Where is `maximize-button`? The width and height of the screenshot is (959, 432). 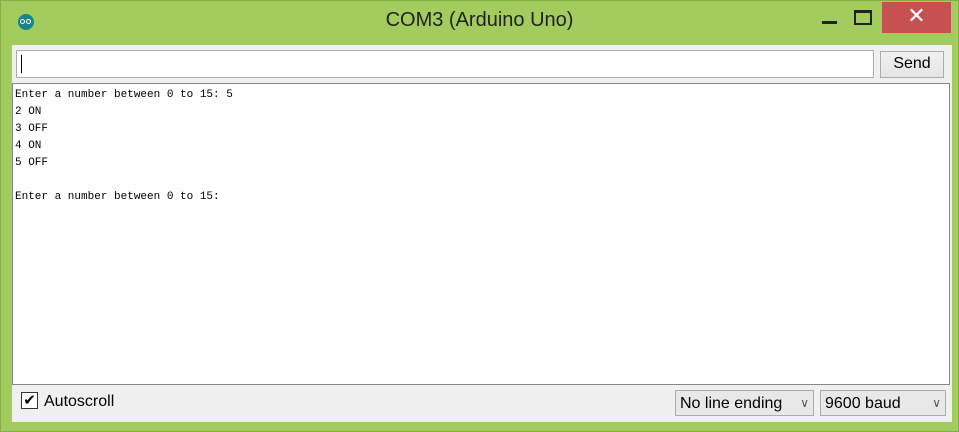
maximize-button is located at coordinates (862, 17).